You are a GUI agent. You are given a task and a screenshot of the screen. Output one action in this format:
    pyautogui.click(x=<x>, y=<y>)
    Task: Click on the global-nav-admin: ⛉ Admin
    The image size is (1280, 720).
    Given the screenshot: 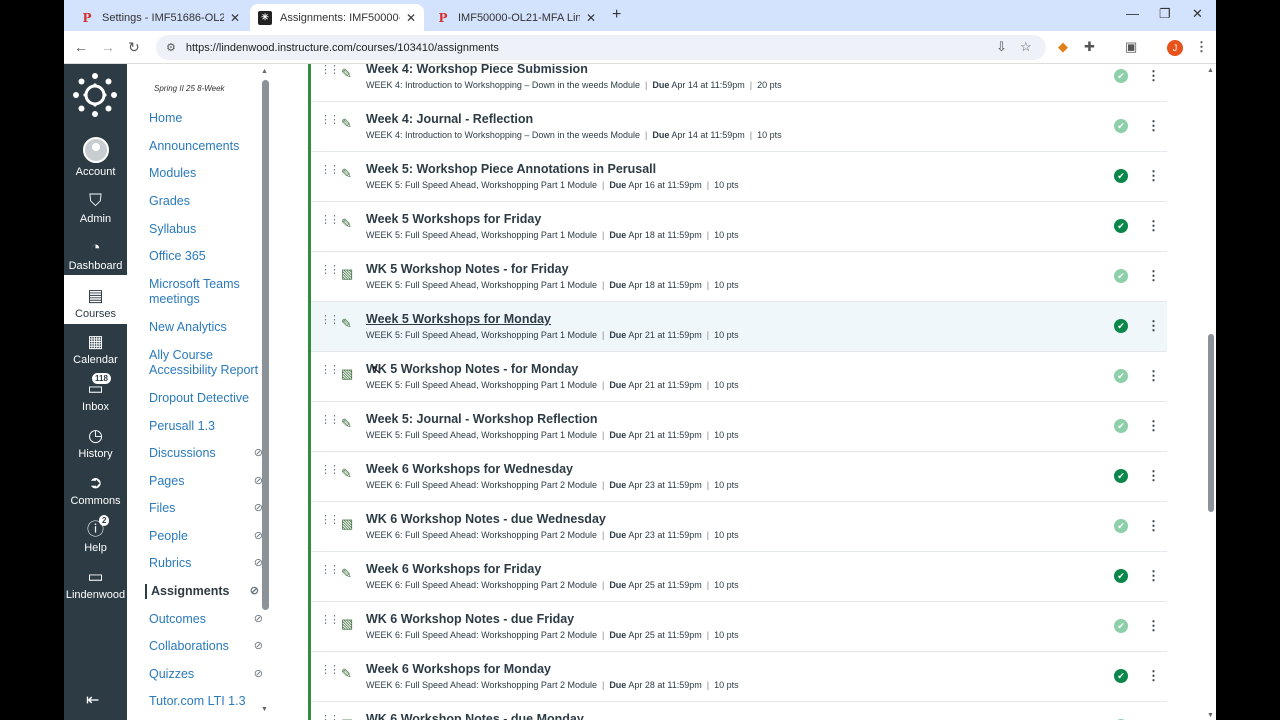 What is the action you would take?
    pyautogui.click(x=95, y=202)
    